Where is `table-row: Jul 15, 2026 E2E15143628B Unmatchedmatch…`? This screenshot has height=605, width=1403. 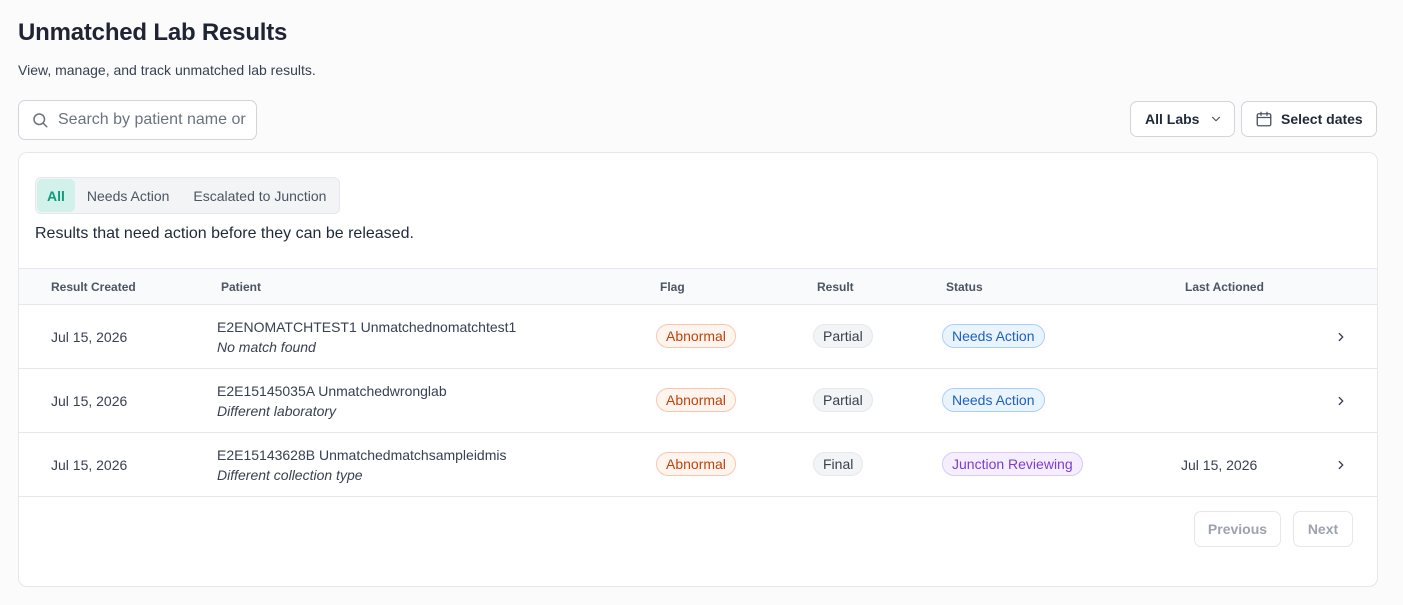 table-row: Jul 15, 2026 E2E15143628B Unmatchedmatch… is located at coordinates (698, 465).